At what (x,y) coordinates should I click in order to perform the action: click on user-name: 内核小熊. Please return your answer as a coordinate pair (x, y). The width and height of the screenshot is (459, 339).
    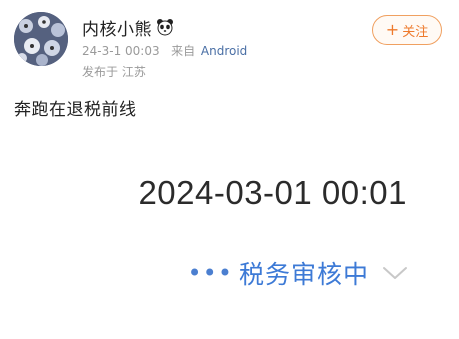
    Looking at the image, I should click on (117, 27).